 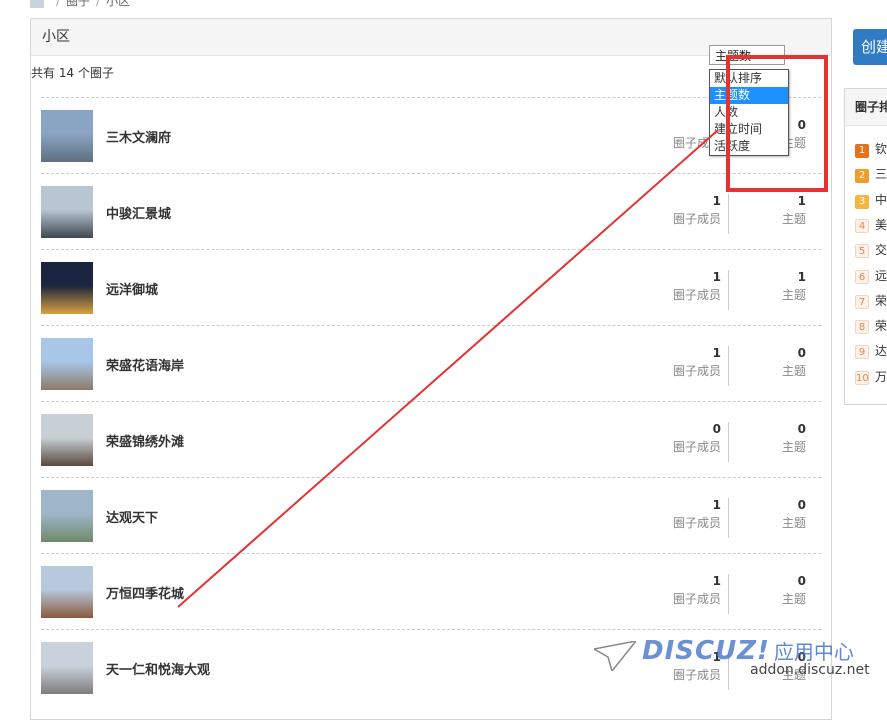 I want to click on rank-item: 5交, so click(x=871, y=250).